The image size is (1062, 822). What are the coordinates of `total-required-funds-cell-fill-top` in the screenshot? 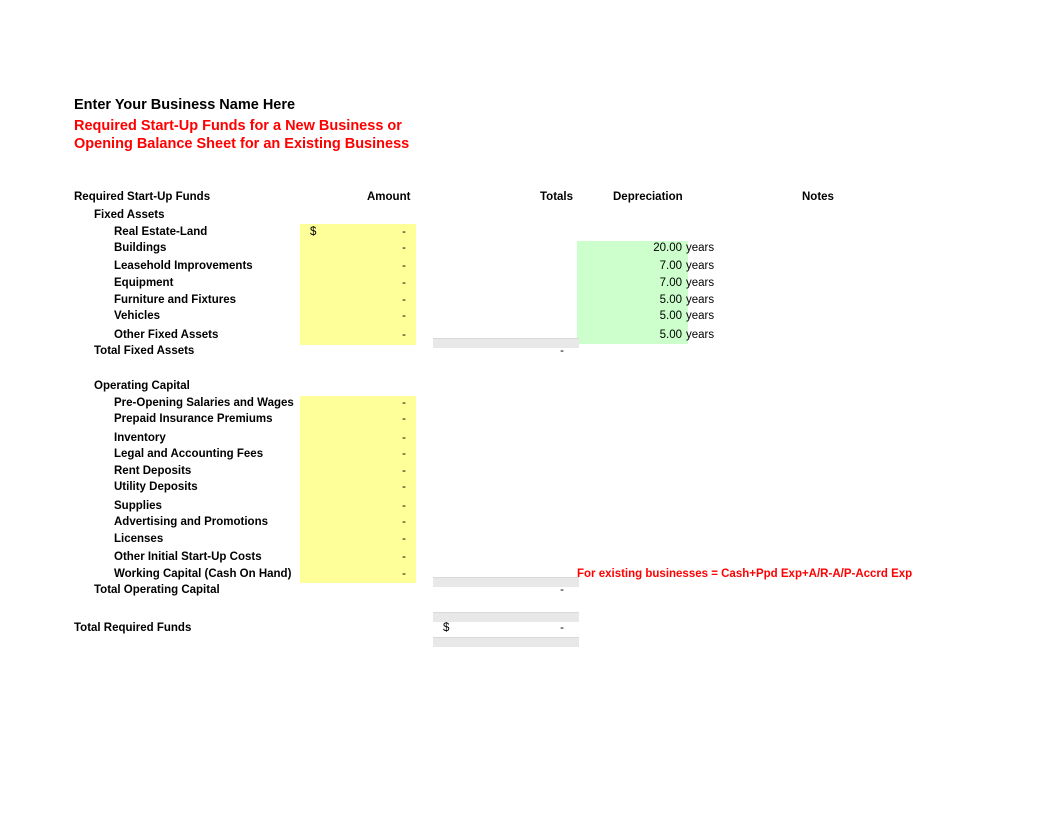 It's located at (506, 617).